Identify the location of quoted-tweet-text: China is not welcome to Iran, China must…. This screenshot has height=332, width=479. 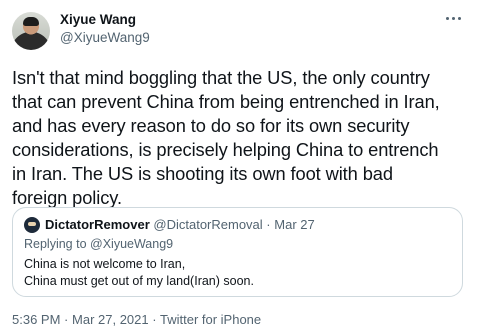
(139, 273).